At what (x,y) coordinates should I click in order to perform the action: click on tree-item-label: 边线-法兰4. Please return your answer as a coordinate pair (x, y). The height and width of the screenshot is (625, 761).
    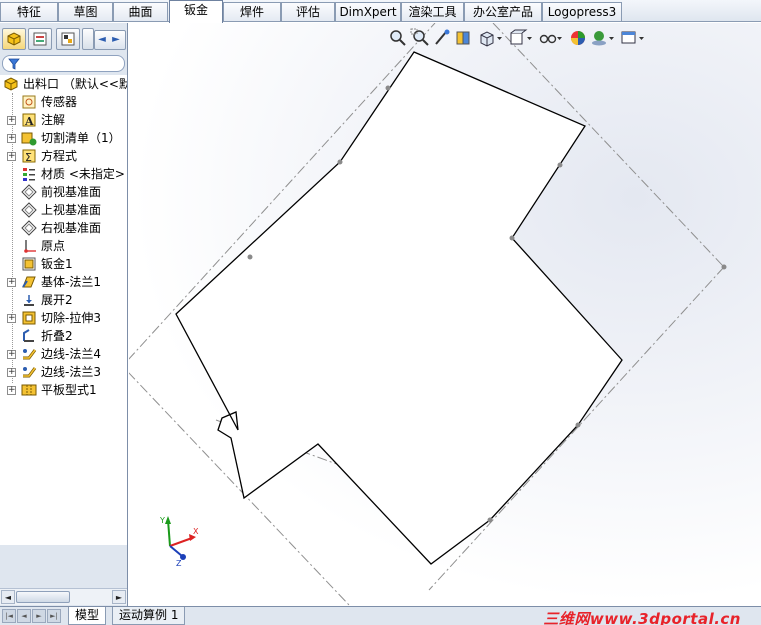
    Looking at the image, I should click on (71, 354).